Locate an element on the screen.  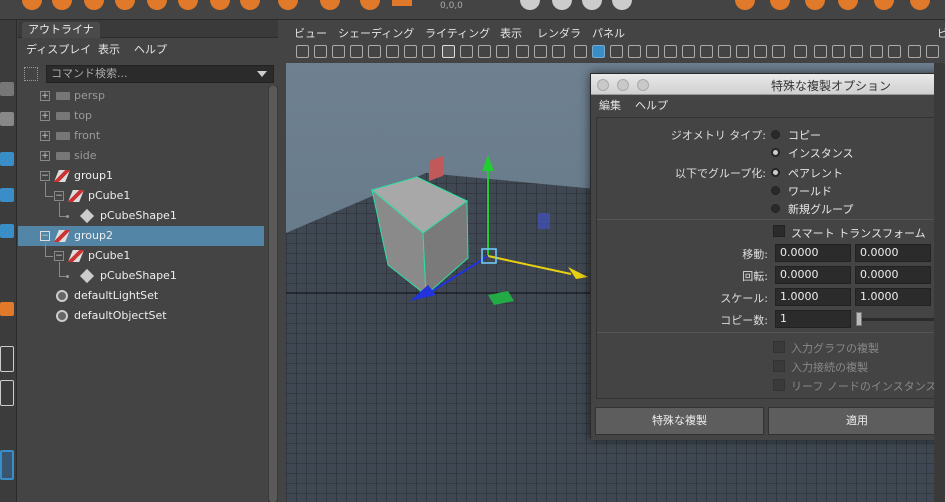
menu-view: ビュー is located at coordinates (310, 33).